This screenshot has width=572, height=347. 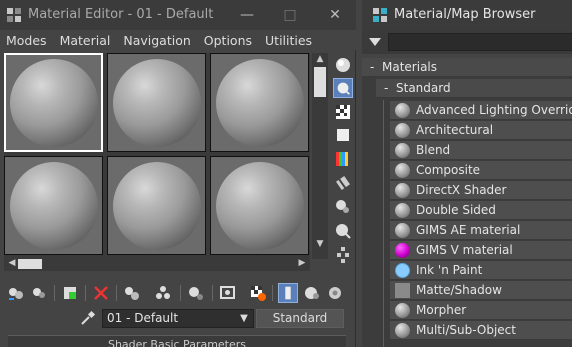 I want to click on horizontal-scroll-thumb, so click(x=30, y=264).